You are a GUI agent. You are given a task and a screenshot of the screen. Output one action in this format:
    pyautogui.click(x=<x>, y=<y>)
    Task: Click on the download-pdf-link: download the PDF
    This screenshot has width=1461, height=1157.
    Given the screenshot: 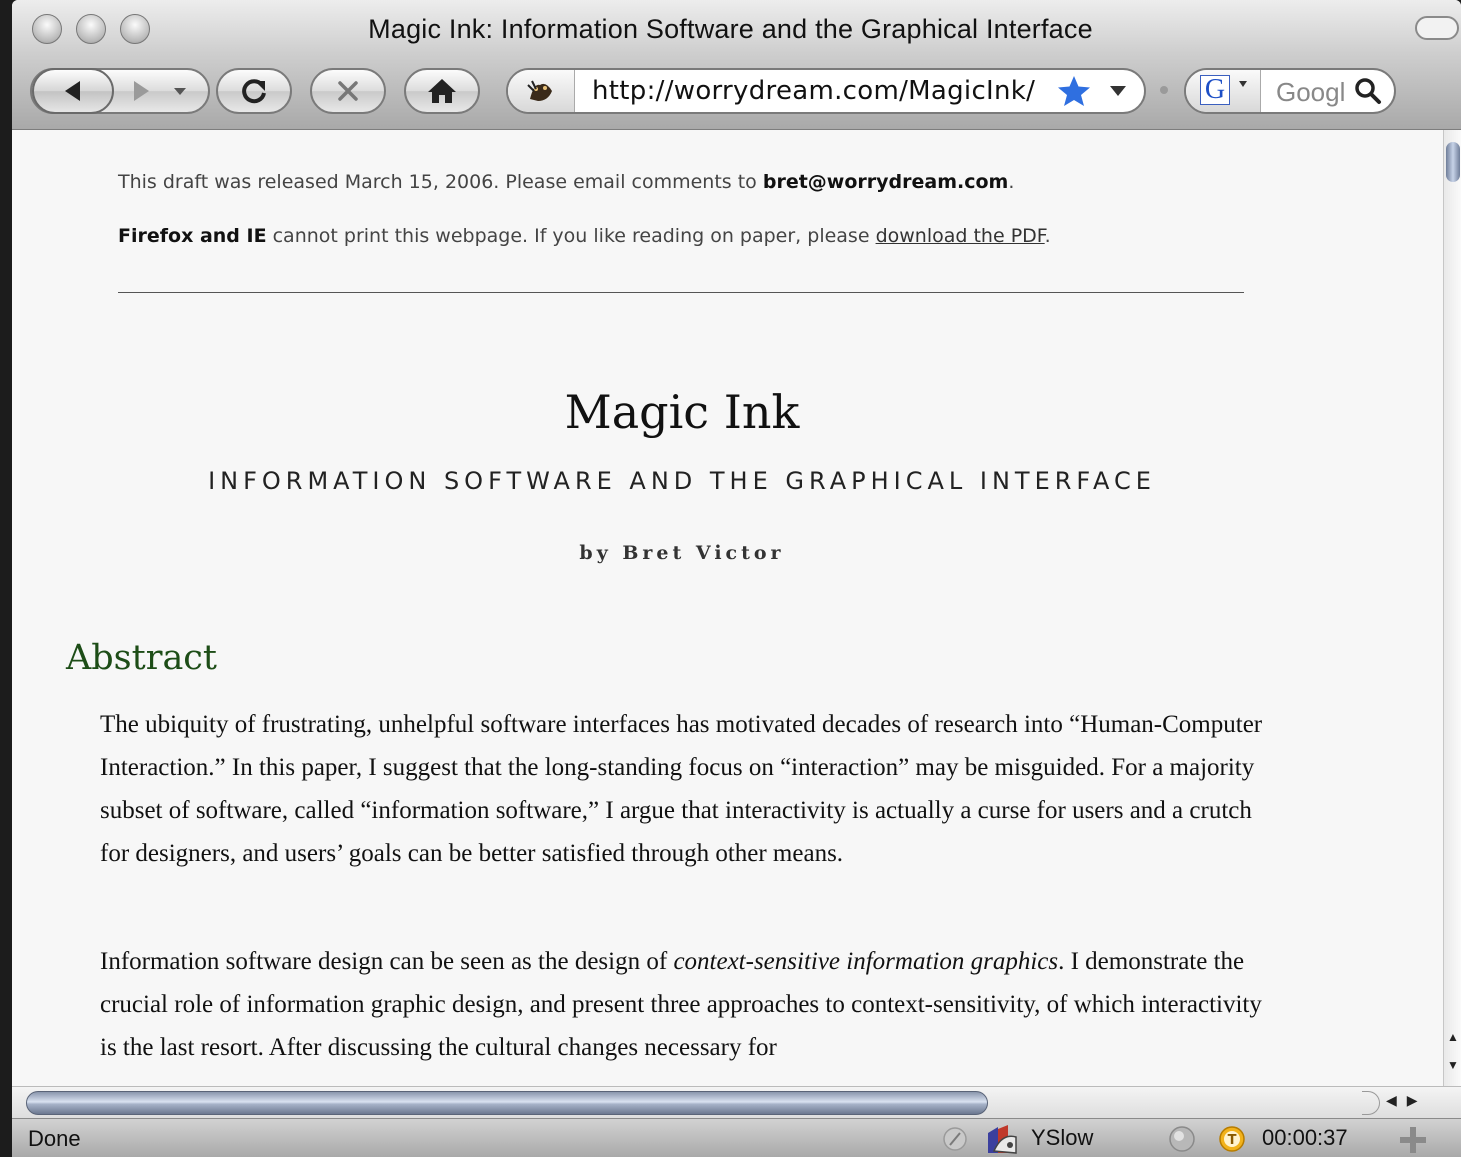 What is the action you would take?
    pyautogui.click(x=960, y=236)
    